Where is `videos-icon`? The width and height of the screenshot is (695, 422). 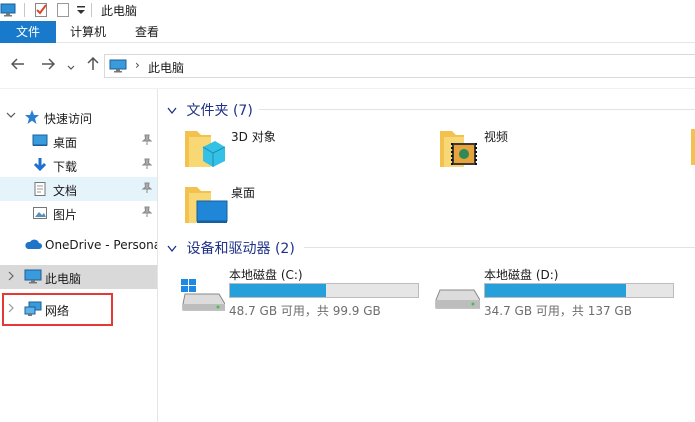 videos-icon is located at coordinates (460, 150).